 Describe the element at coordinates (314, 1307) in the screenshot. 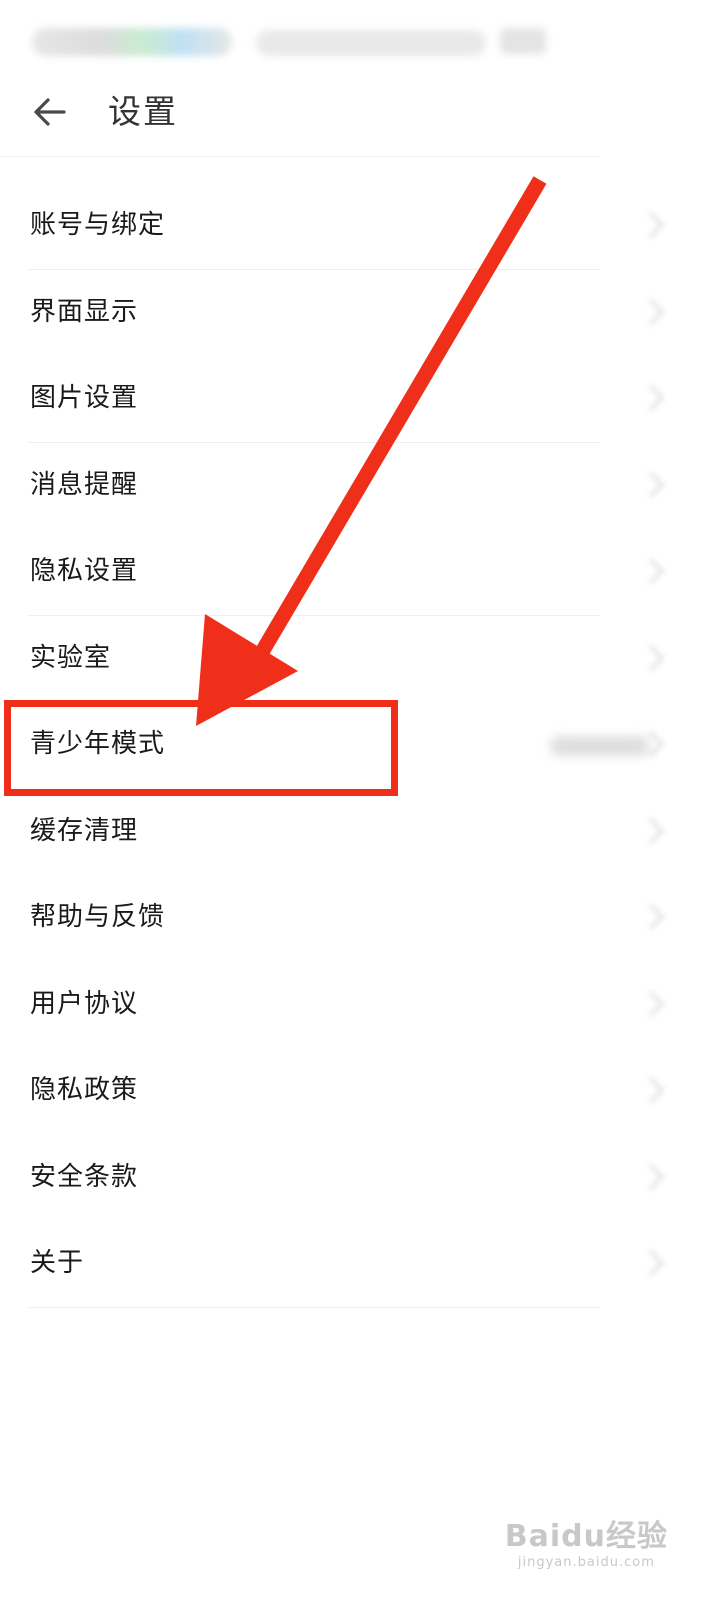

I see `item-divider` at that location.